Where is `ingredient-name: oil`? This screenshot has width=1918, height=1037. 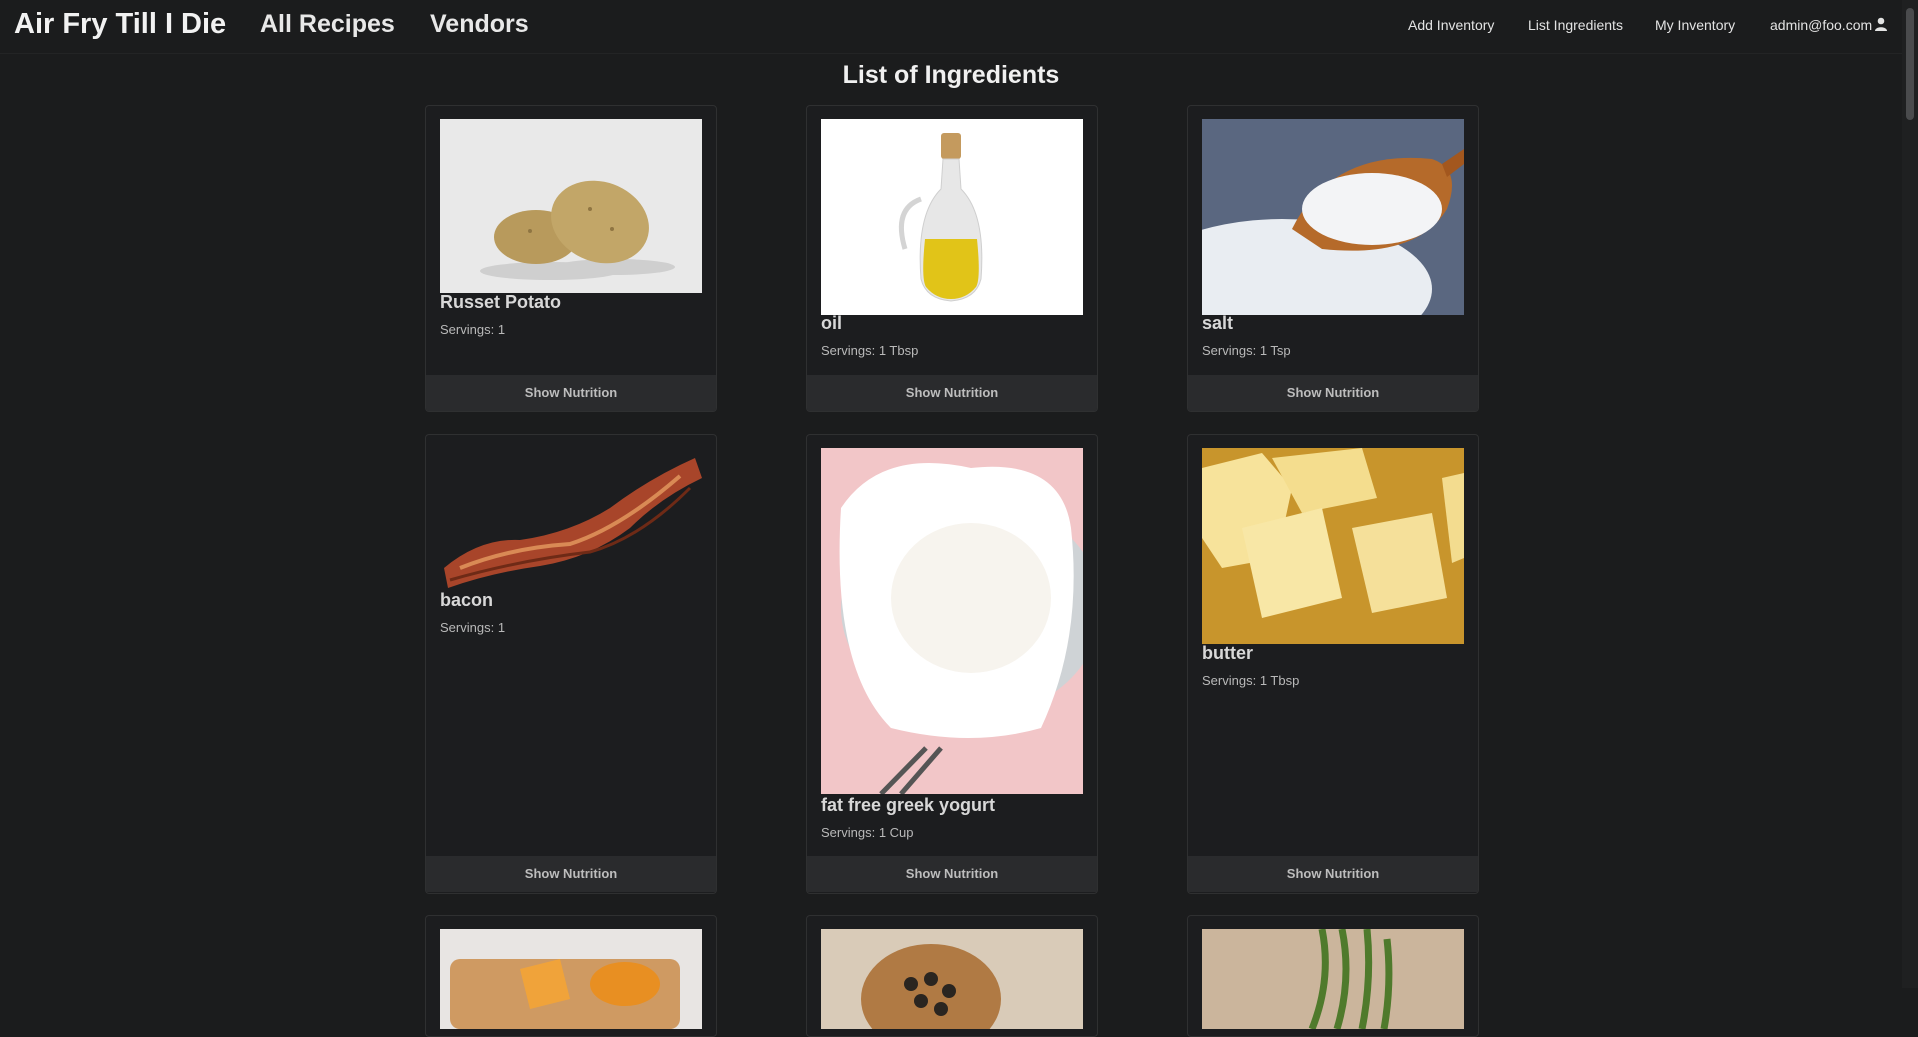 ingredient-name: oil is located at coordinates (831, 323).